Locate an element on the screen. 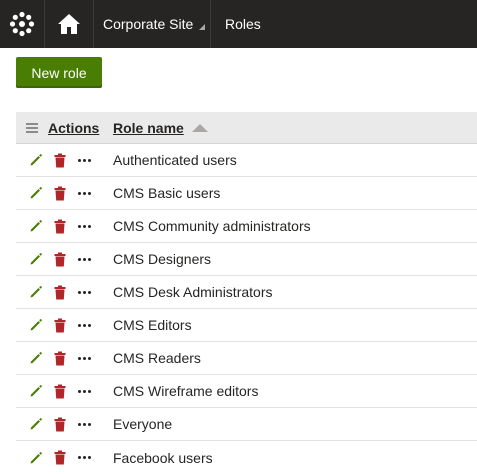 The width and height of the screenshot is (477, 474). app-logo-button is located at coordinates (22, 24).